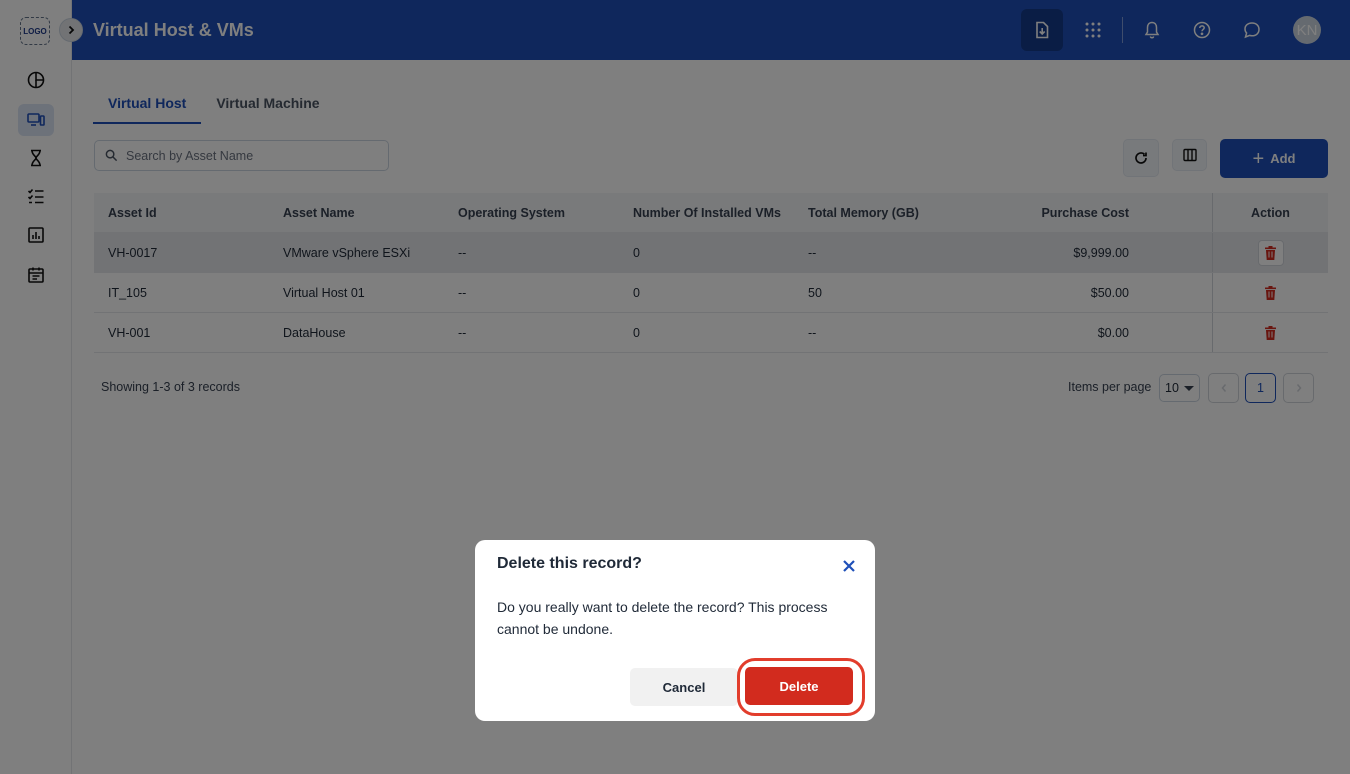 The width and height of the screenshot is (1350, 774). I want to click on dialog-close-button, so click(849, 566).